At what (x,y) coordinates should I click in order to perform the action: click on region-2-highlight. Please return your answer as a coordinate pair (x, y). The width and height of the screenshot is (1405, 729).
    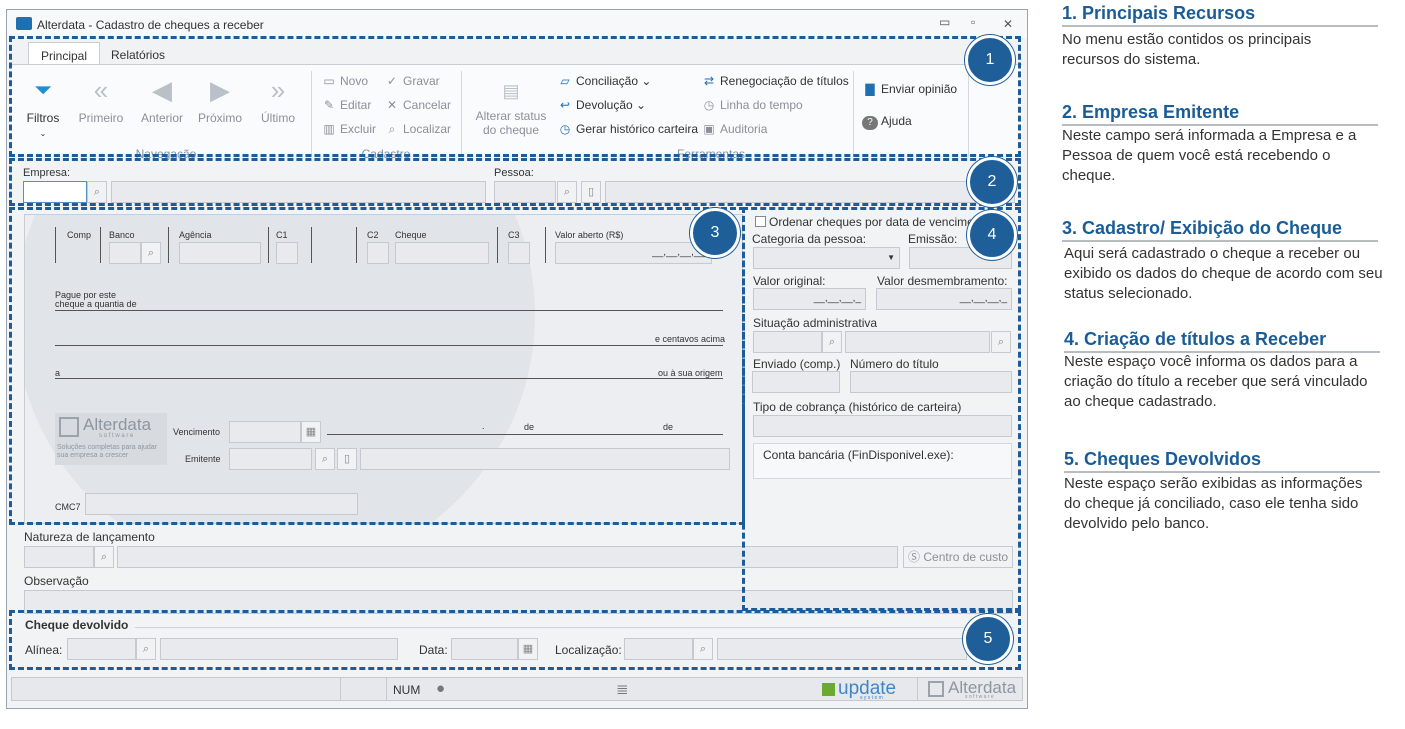
    Looking at the image, I should click on (515, 182).